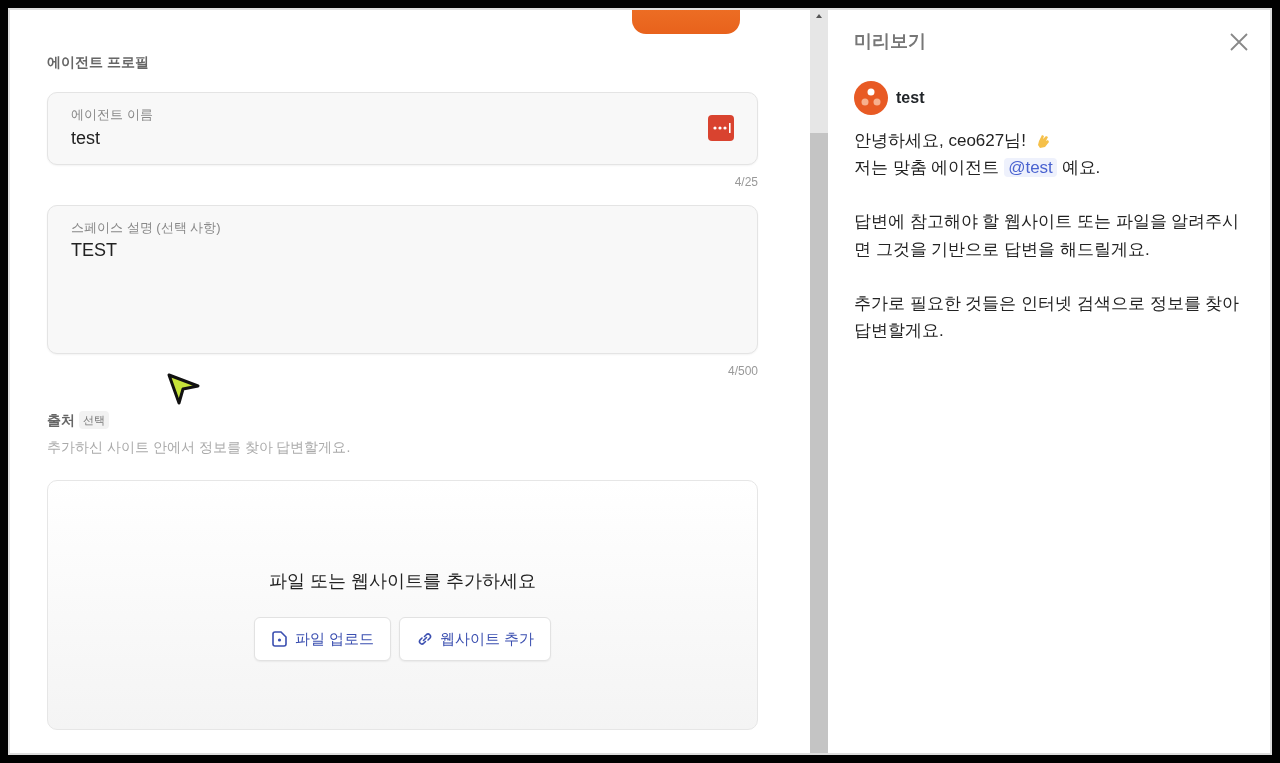 The height and width of the screenshot is (763, 1280). Describe the element at coordinates (98, 62) in the screenshot. I see `section-title: 에이전트 프로필` at that location.